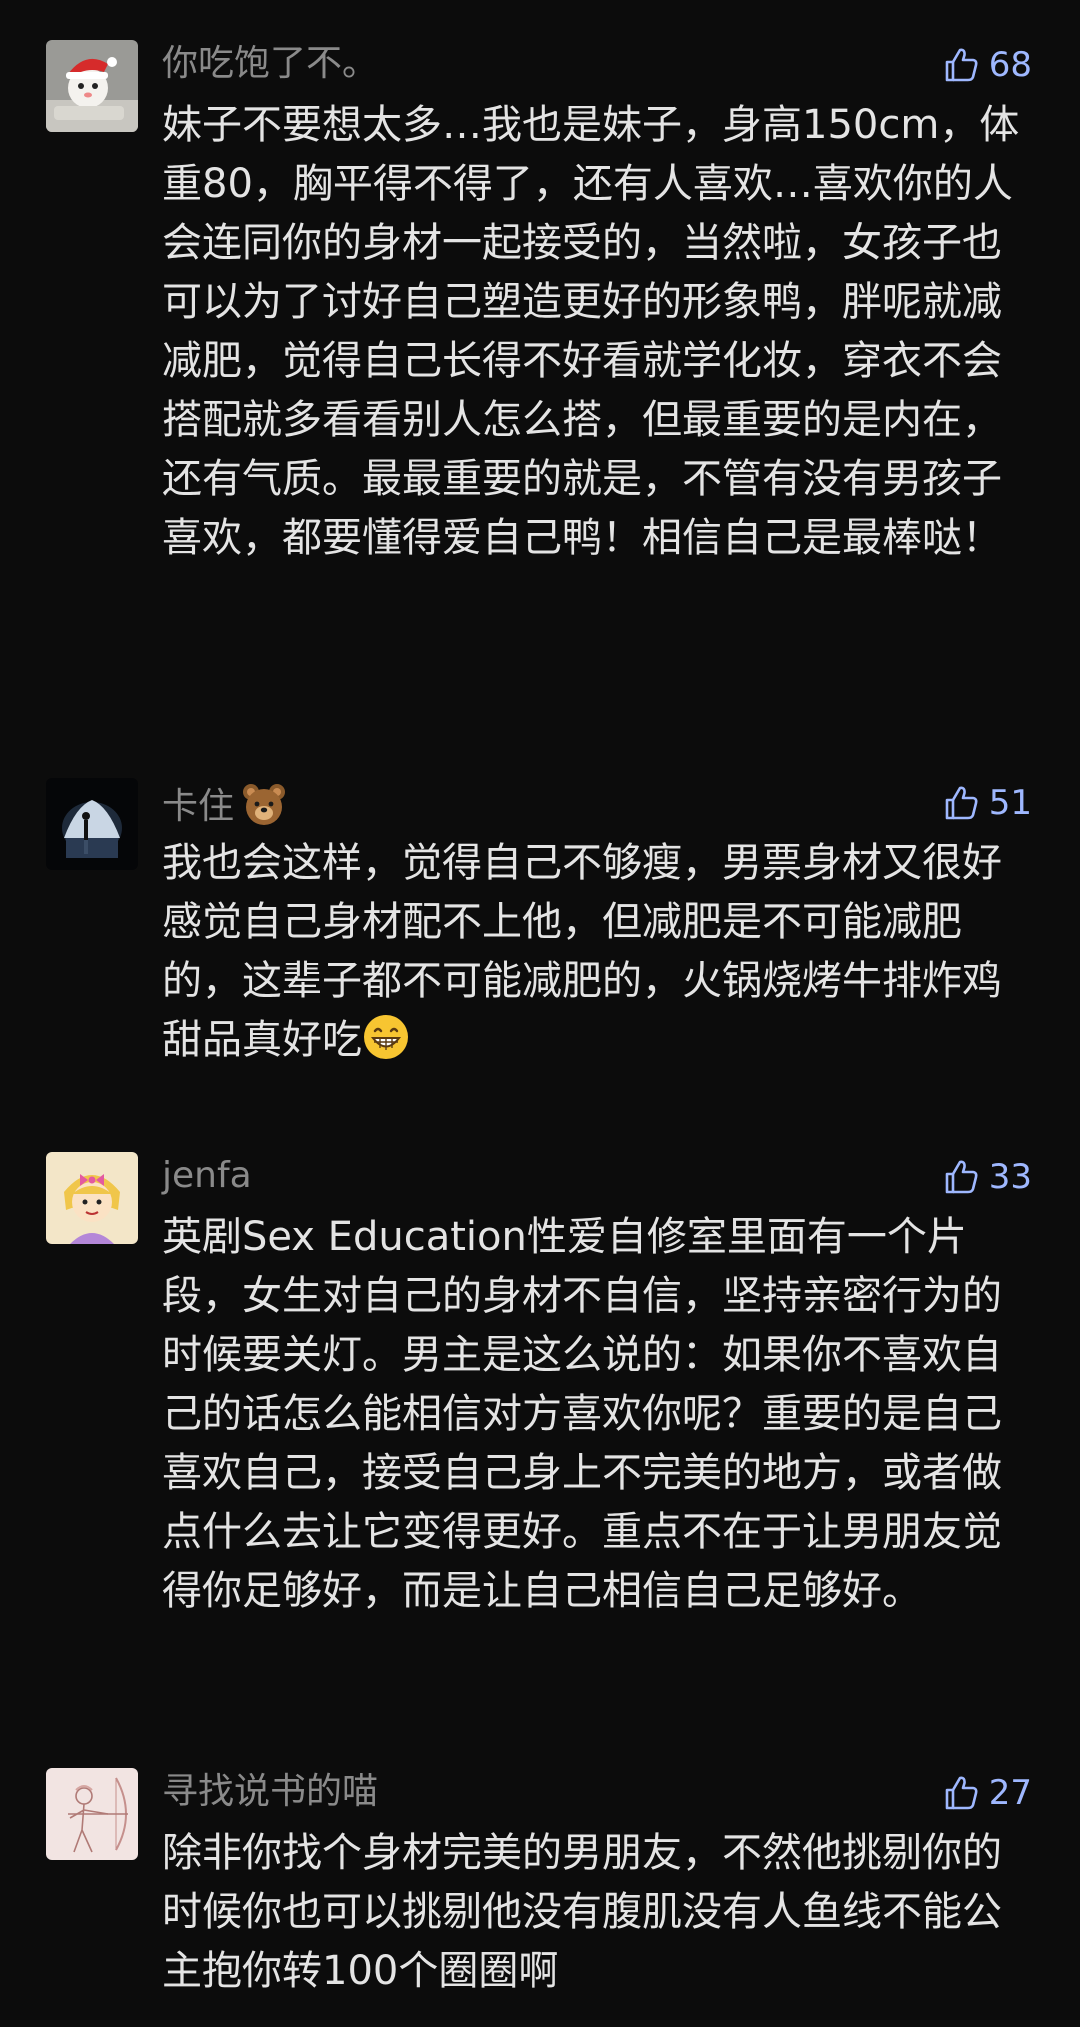  I want to click on silhouette-avatar-icon, so click(92, 824).